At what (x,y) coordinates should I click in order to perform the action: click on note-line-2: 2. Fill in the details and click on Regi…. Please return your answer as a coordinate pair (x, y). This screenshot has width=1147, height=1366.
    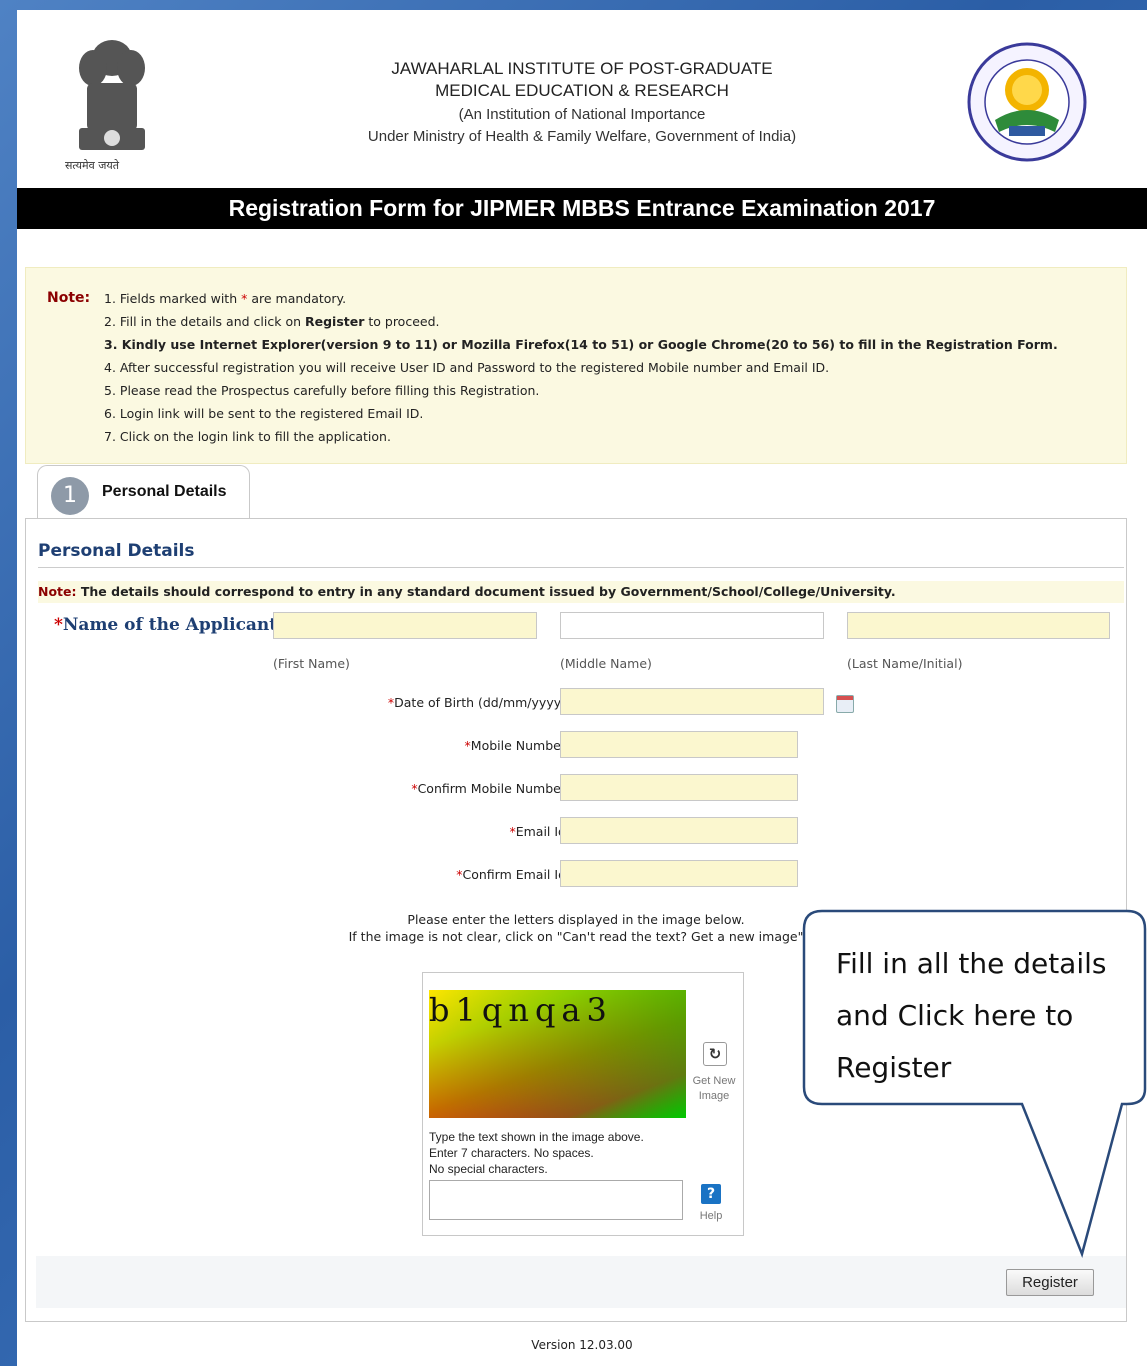
    Looking at the image, I should click on (272, 321).